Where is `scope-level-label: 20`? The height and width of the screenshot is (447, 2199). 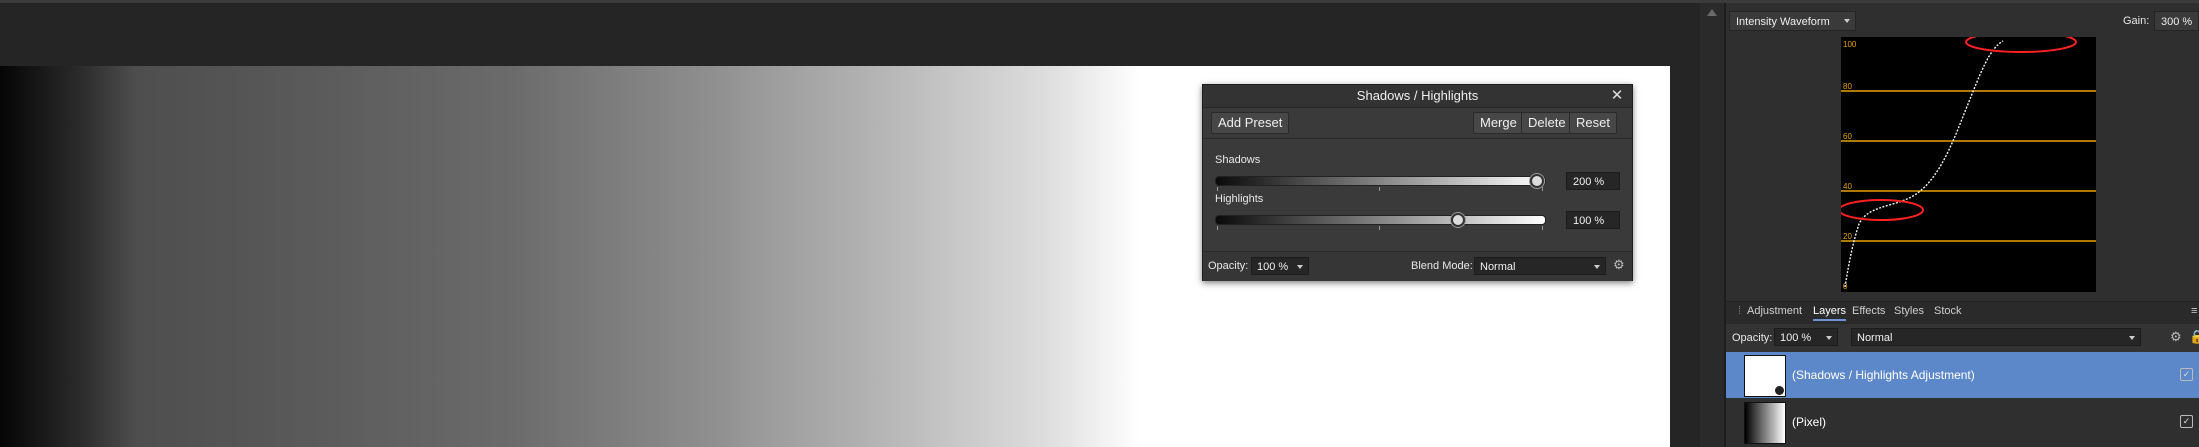
scope-level-label: 20 is located at coordinates (1847, 236).